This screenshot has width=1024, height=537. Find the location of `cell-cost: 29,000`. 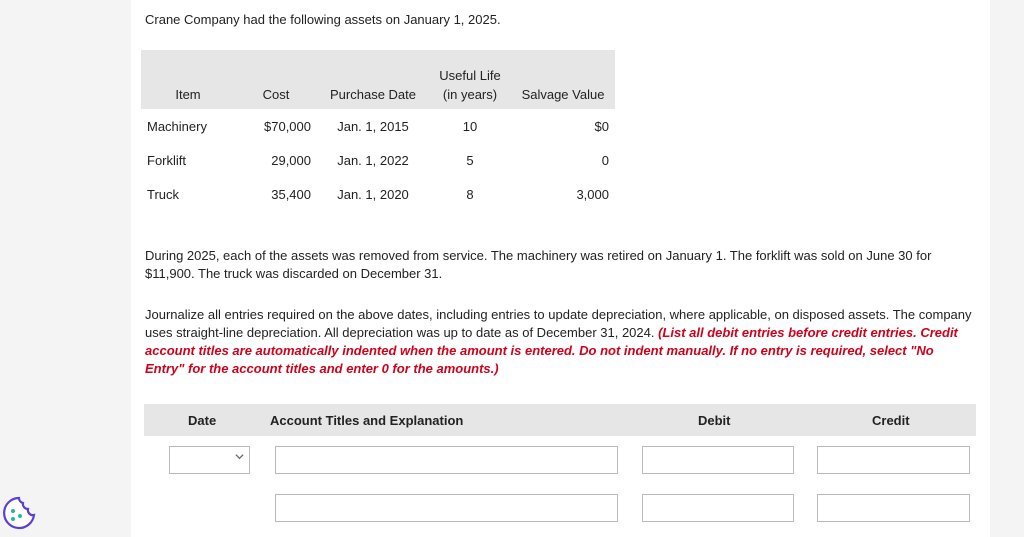

cell-cost: 29,000 is located at coordinates (291, 160).